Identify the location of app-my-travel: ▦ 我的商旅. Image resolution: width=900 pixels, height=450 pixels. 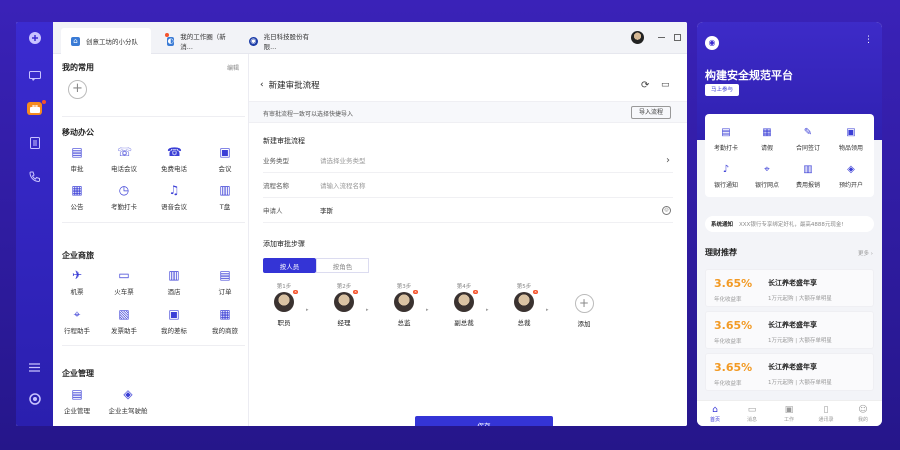
(225, 321).